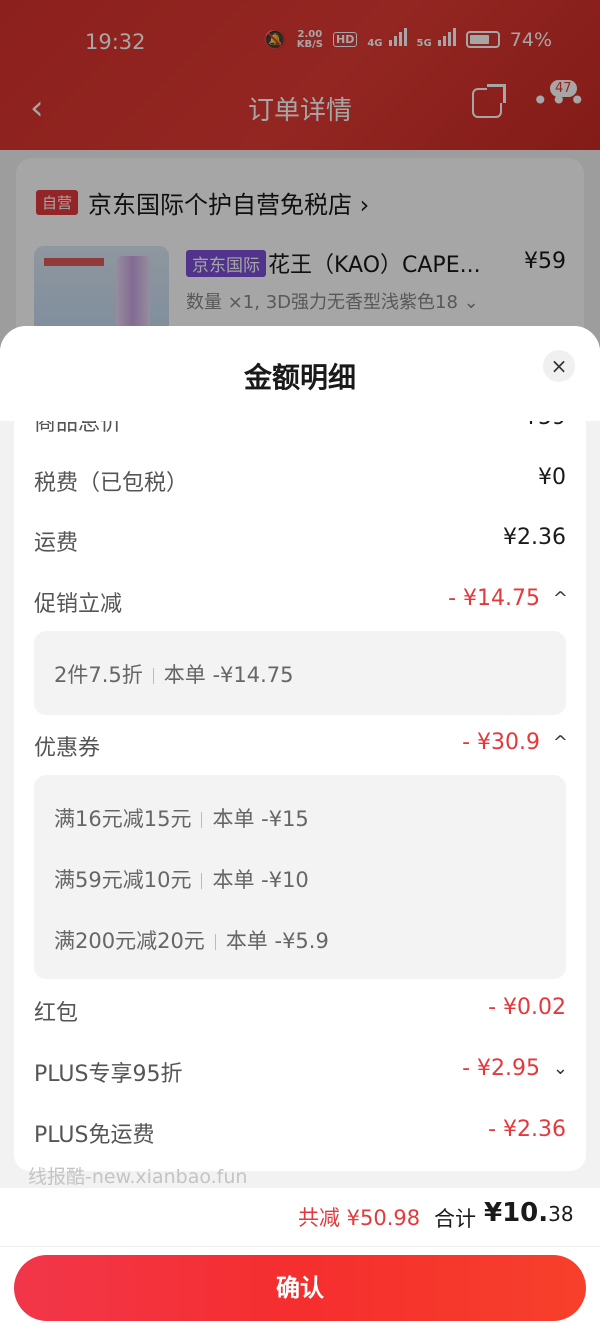 This screenshot has width=600, height=1333. What do you see at coordinates (174, 675) in the screenshot?
I see `promo-detail-line: 2件7.5折 本单 -¥14.75` at bounding box center [174, 675].